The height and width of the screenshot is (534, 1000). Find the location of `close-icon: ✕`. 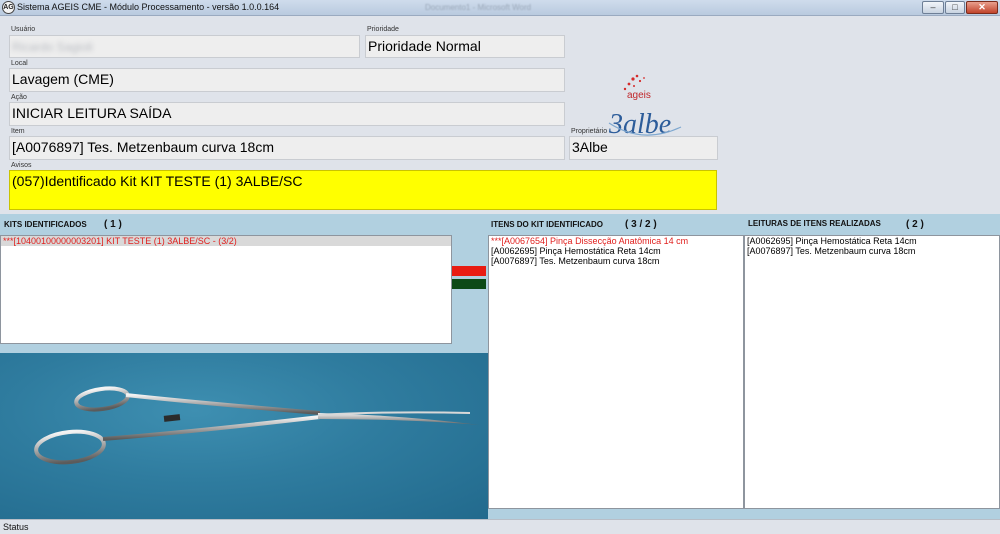

close-icon: ✕ is located at coordinates (982, 7).